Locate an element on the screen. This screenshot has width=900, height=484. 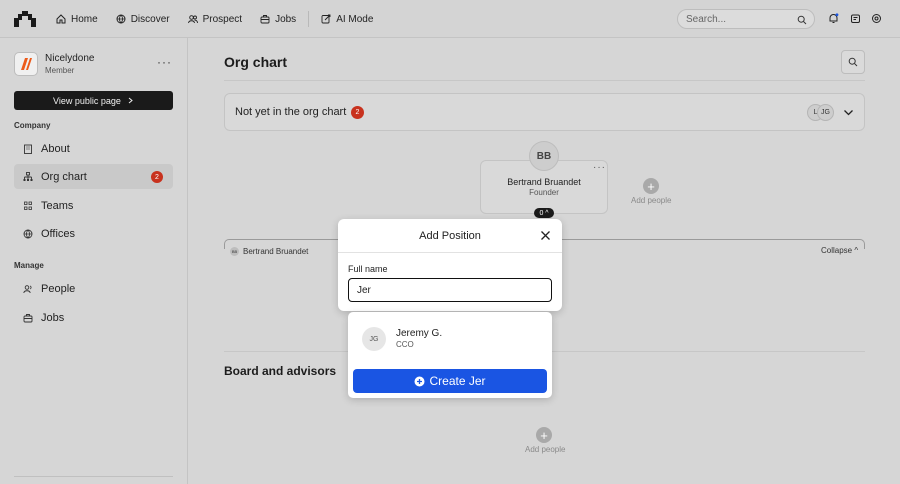
nav-home: Home is located at coordinates (77, 19).